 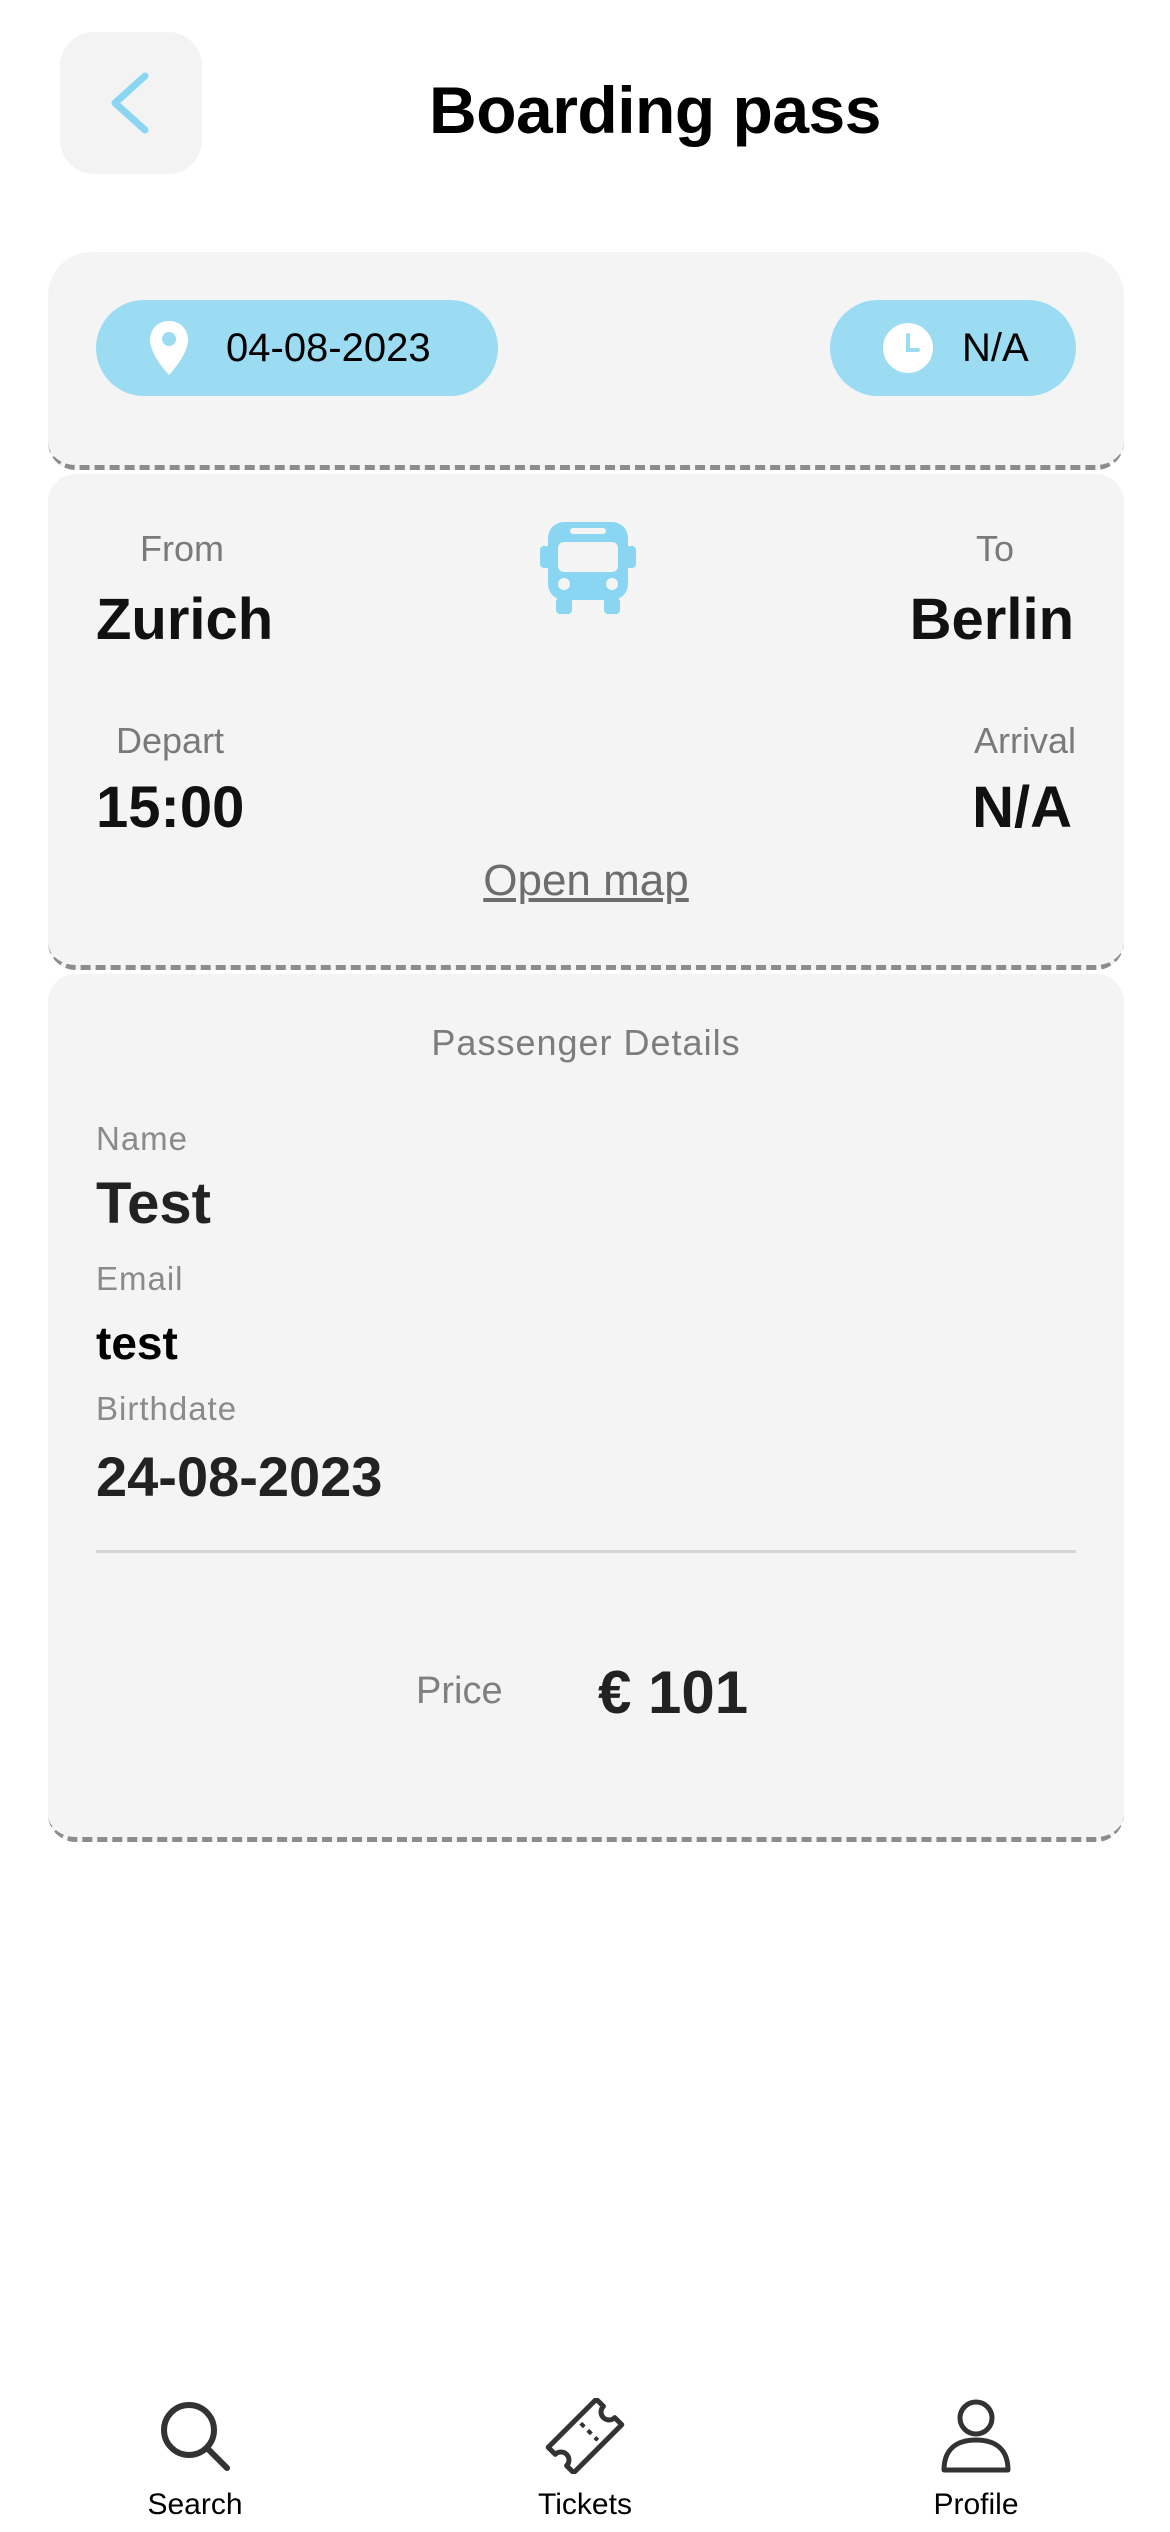 What do you see at coordinates (185, 619) in the screenshot?
I see `from-city: Zurich` at bounding box center [185, 619].